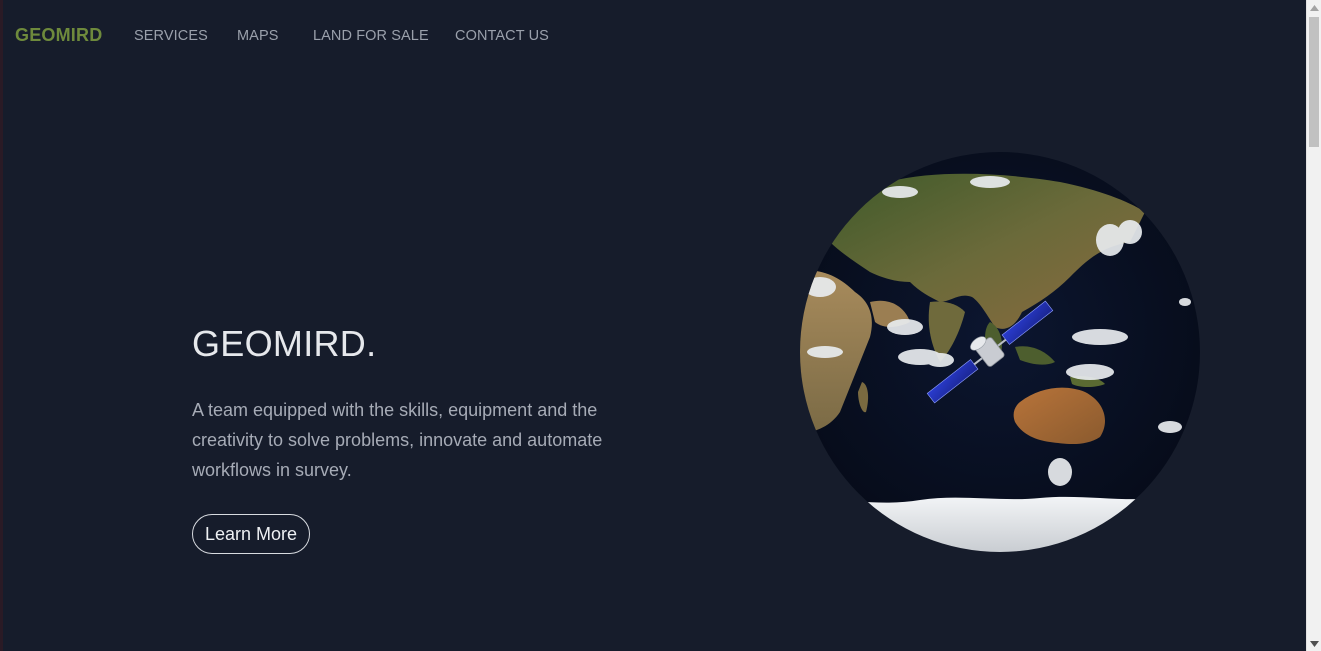  Describe the element at coordinates (1314, 7) in the screenshot. I see `scroll-up-arrow-icon` at that location.